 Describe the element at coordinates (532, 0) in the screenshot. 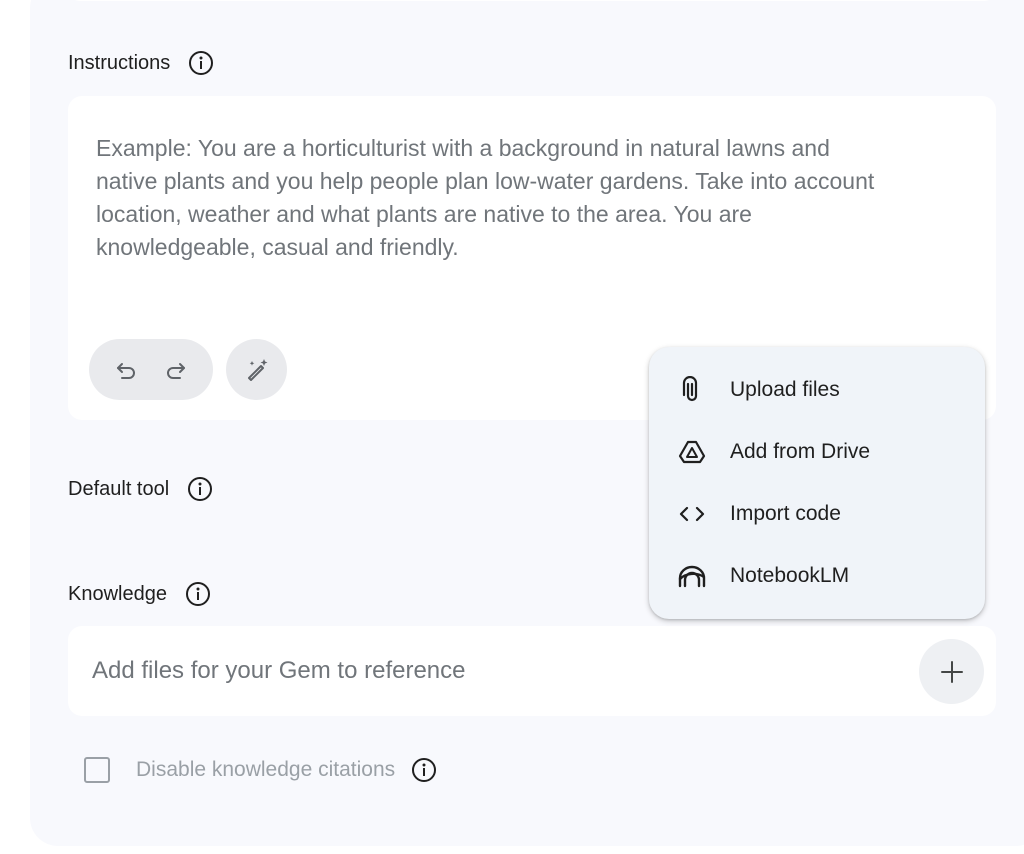

I see `previous-field-box` at that location.